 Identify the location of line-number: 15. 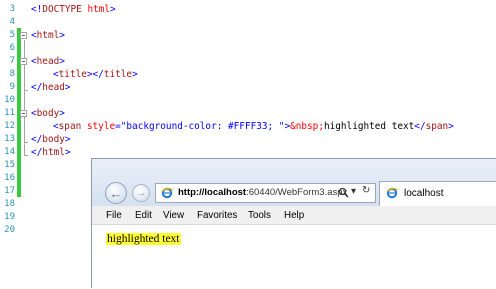
(9, 165).